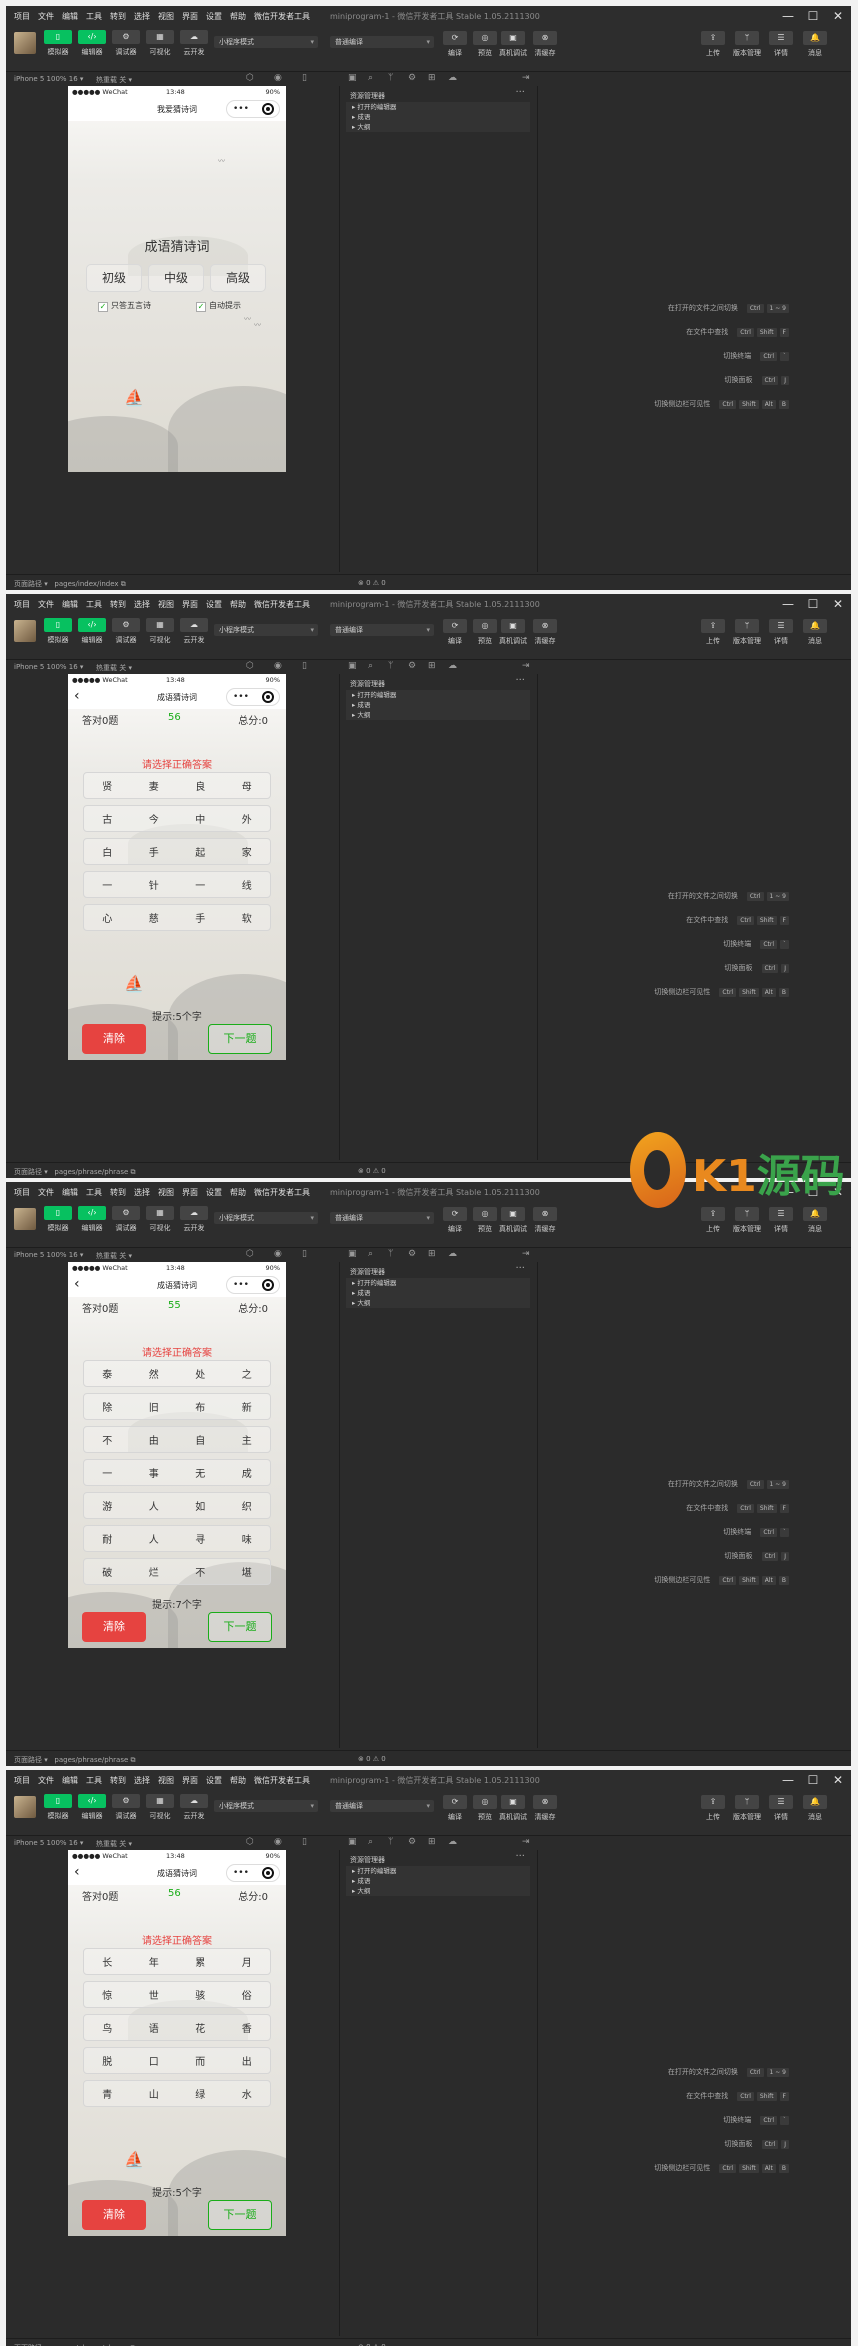 The image size is (858, 2346). What do you see at coordinates (247, 1538) in the screenshot?
I see `character-cell: 味` at bounding box center [247, 1538].